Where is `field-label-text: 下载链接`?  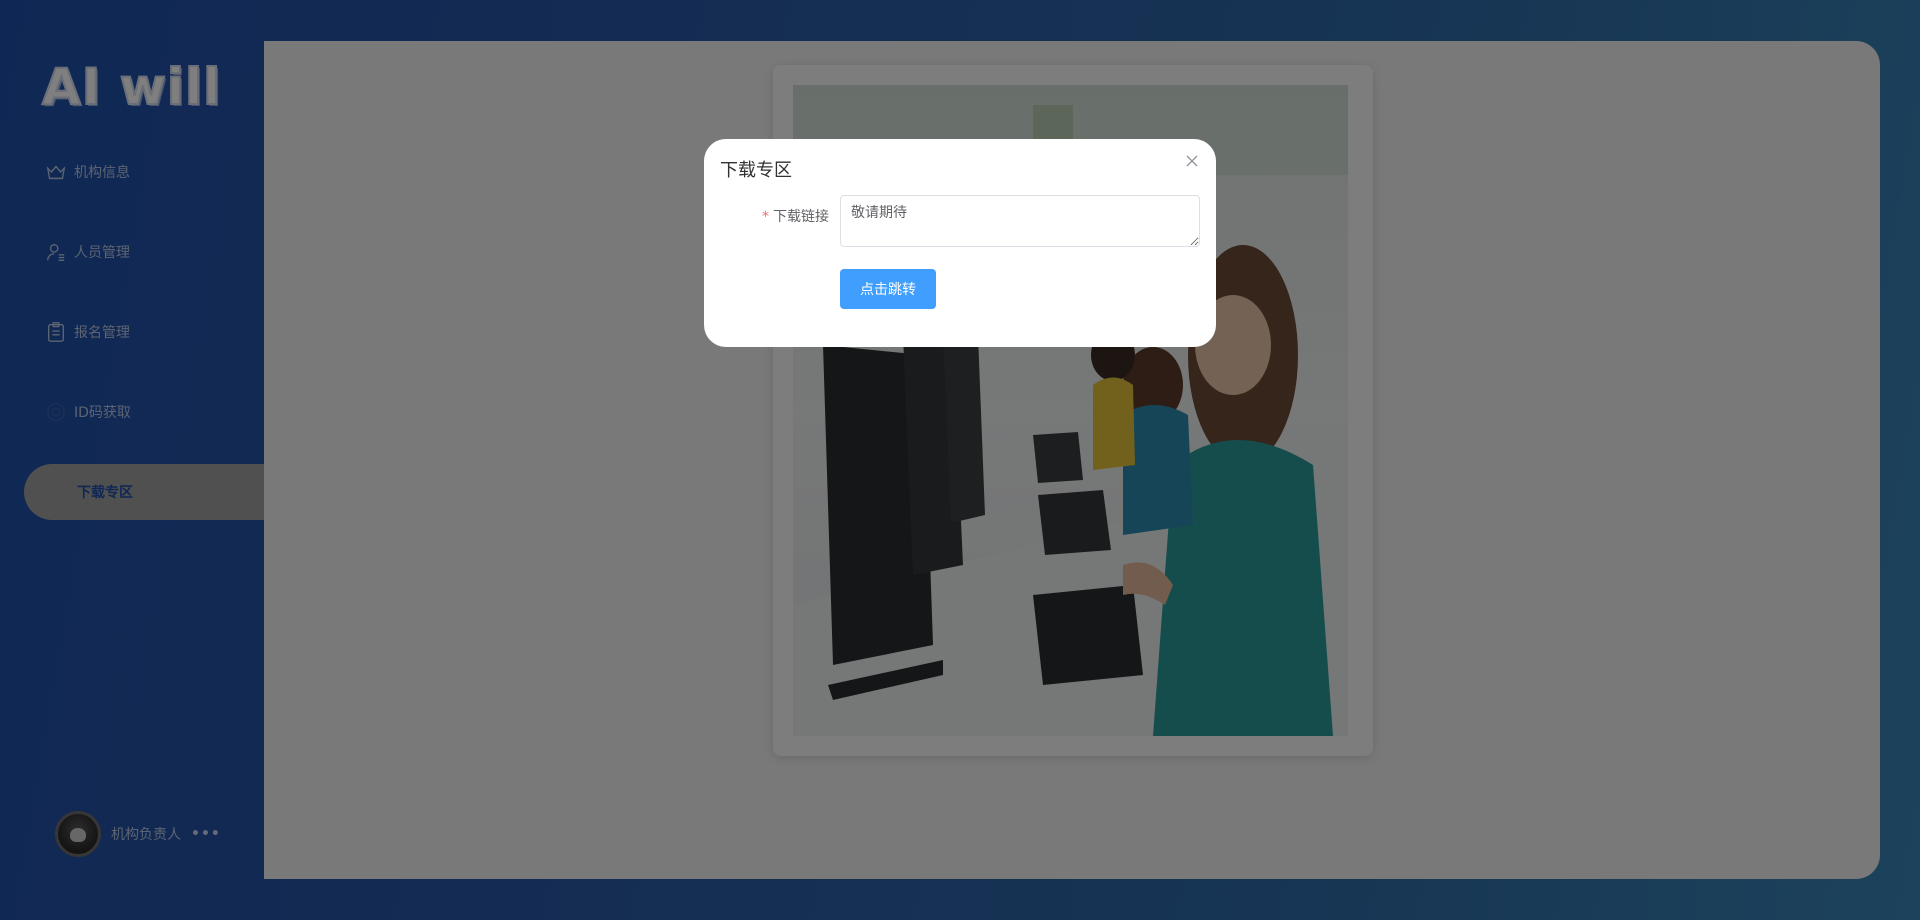
field-label-text: 下载链接 is located at coordinates (801, 217).